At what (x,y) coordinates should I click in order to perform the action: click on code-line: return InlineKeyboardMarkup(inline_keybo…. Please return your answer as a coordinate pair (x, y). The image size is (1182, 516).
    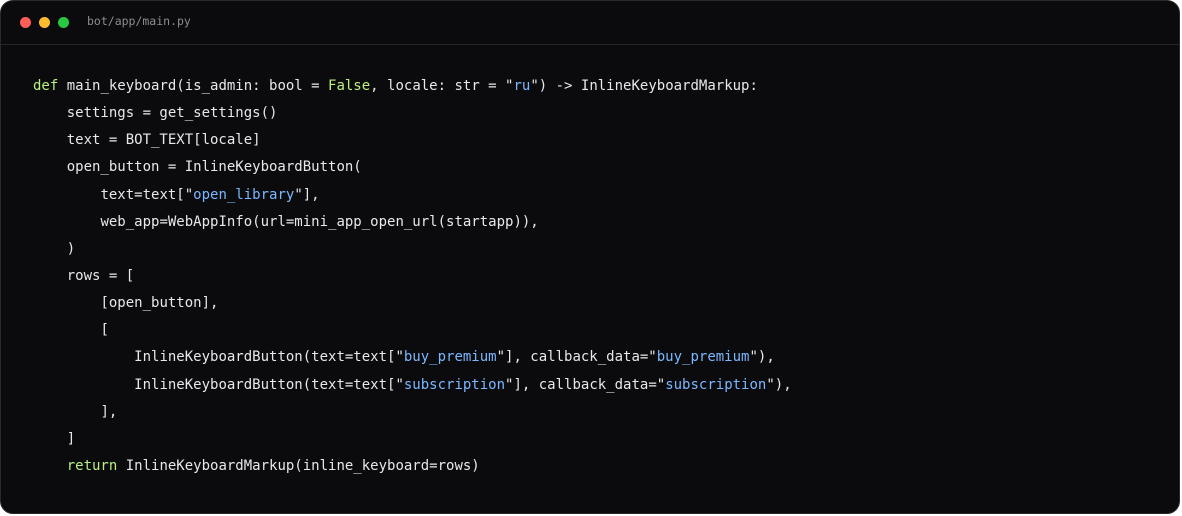
    Looking at the image, I should click on (412, 466).